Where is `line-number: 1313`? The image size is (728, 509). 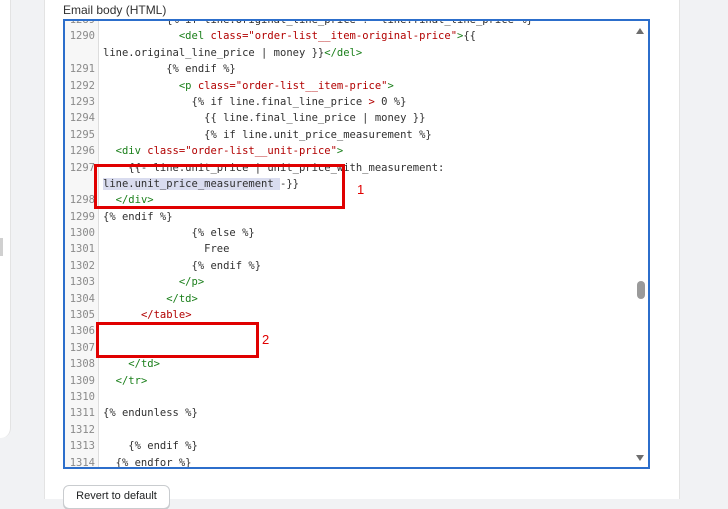 line-number: 1313 is located at coordinates (82, 446).